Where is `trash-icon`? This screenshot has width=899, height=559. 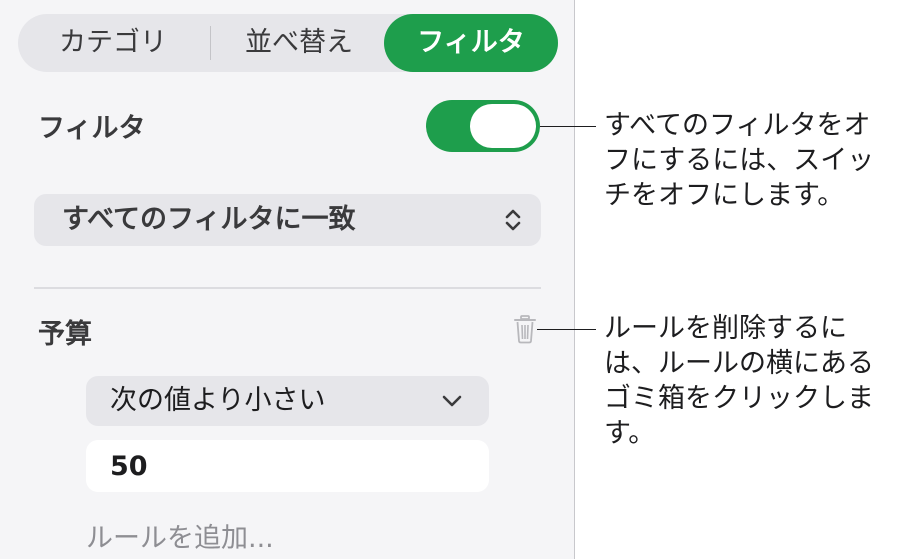 trash-icon is located at coordinates (525, 329).